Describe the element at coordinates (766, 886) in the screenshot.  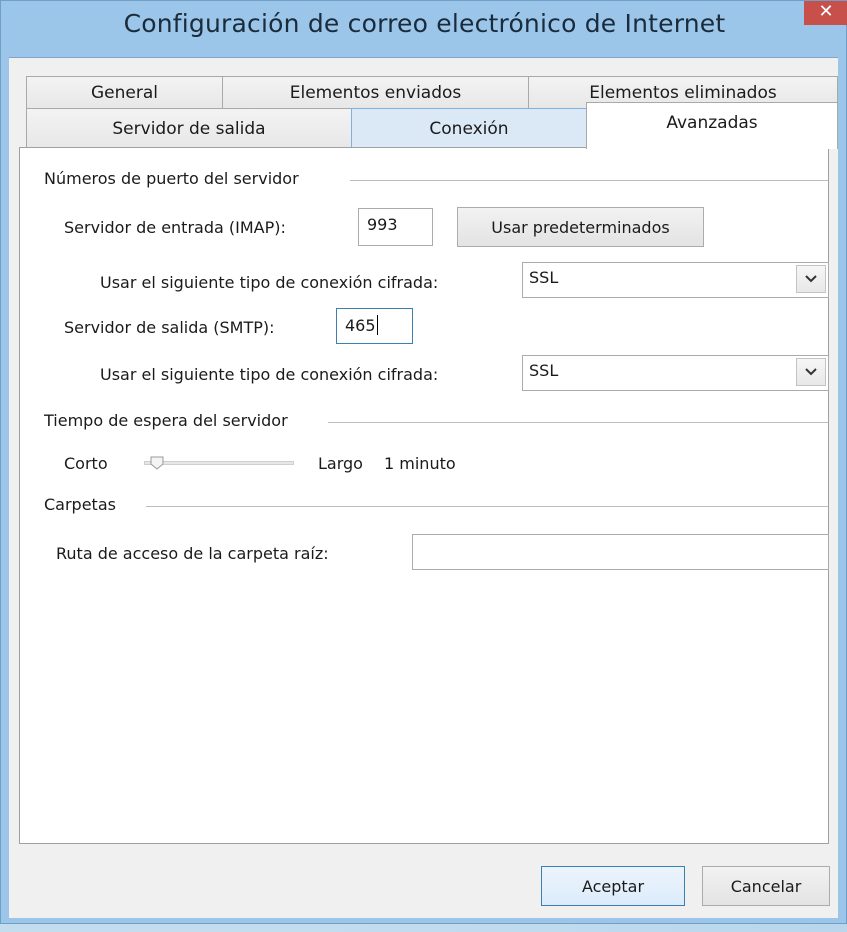
I see `cancel-button: Cancelar` at that location.